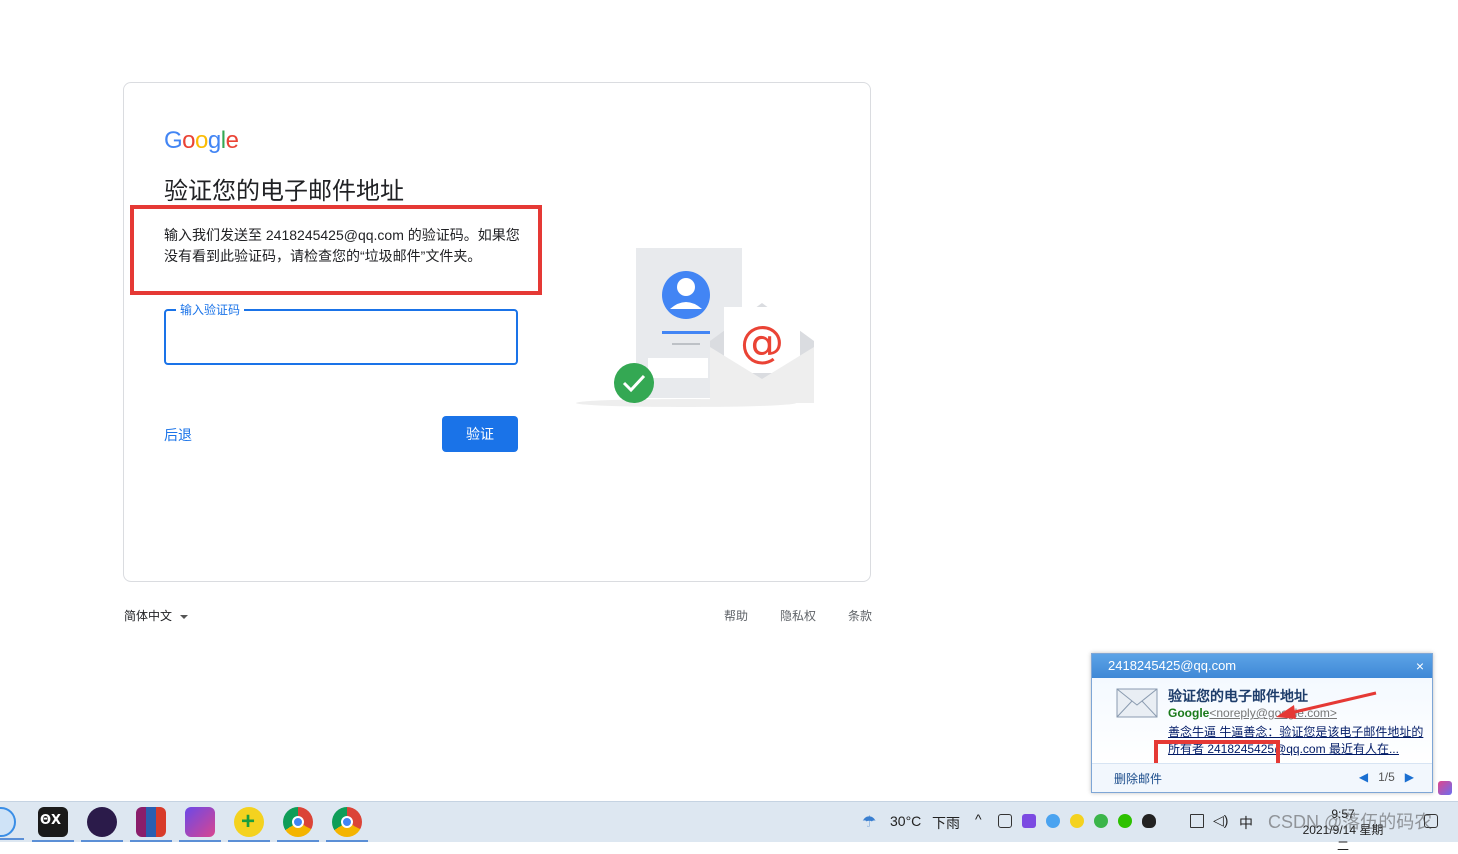 The height and width of the screenshot is (854, 1458). I want to click on box-app-icon: ΘΧ, so click(53, 824).